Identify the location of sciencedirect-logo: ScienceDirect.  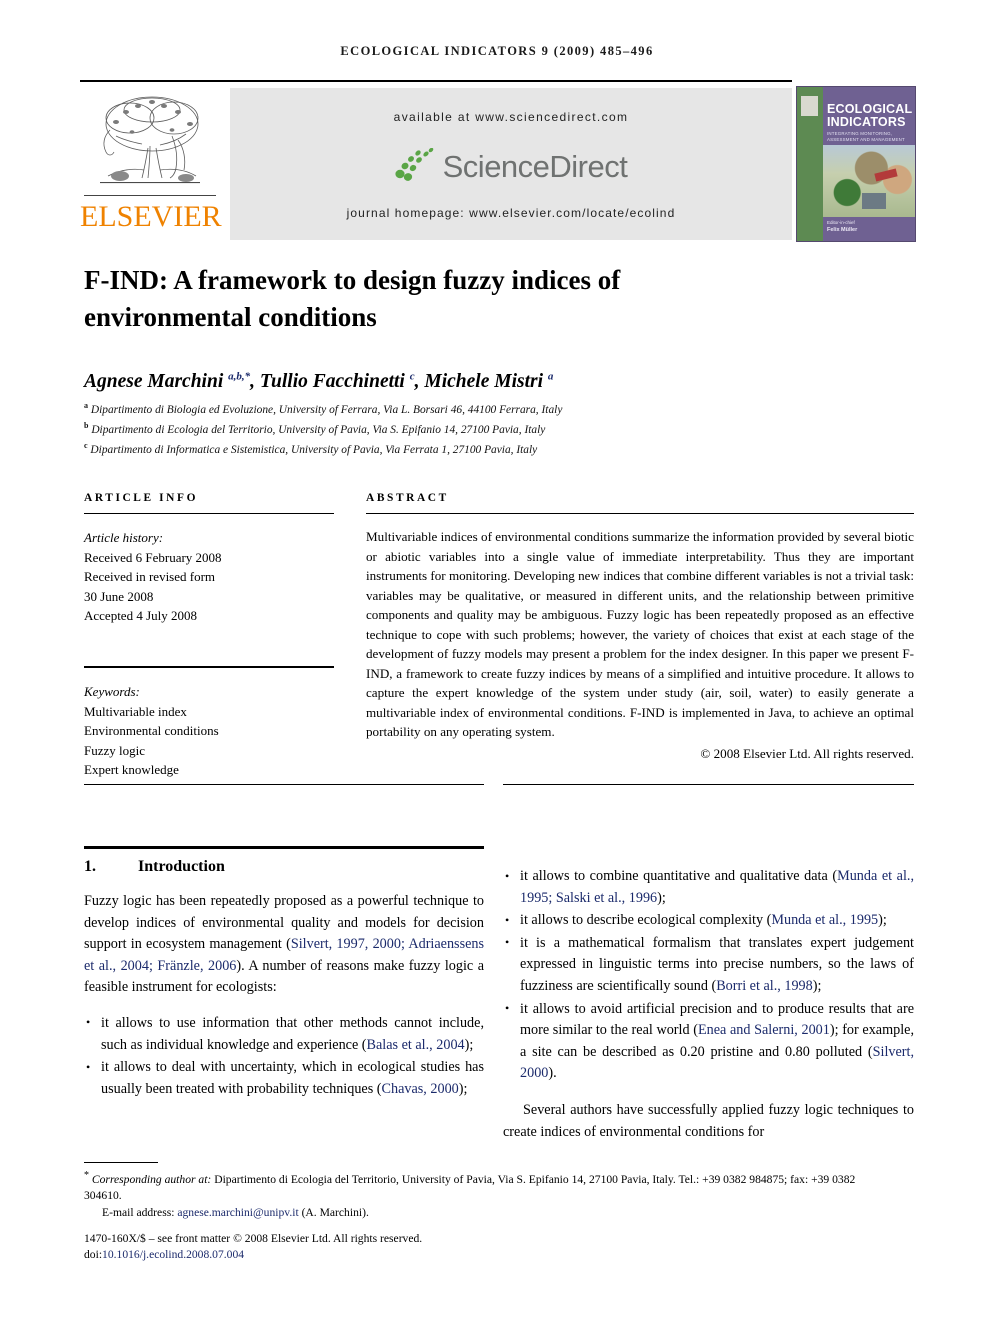
(511, 167).